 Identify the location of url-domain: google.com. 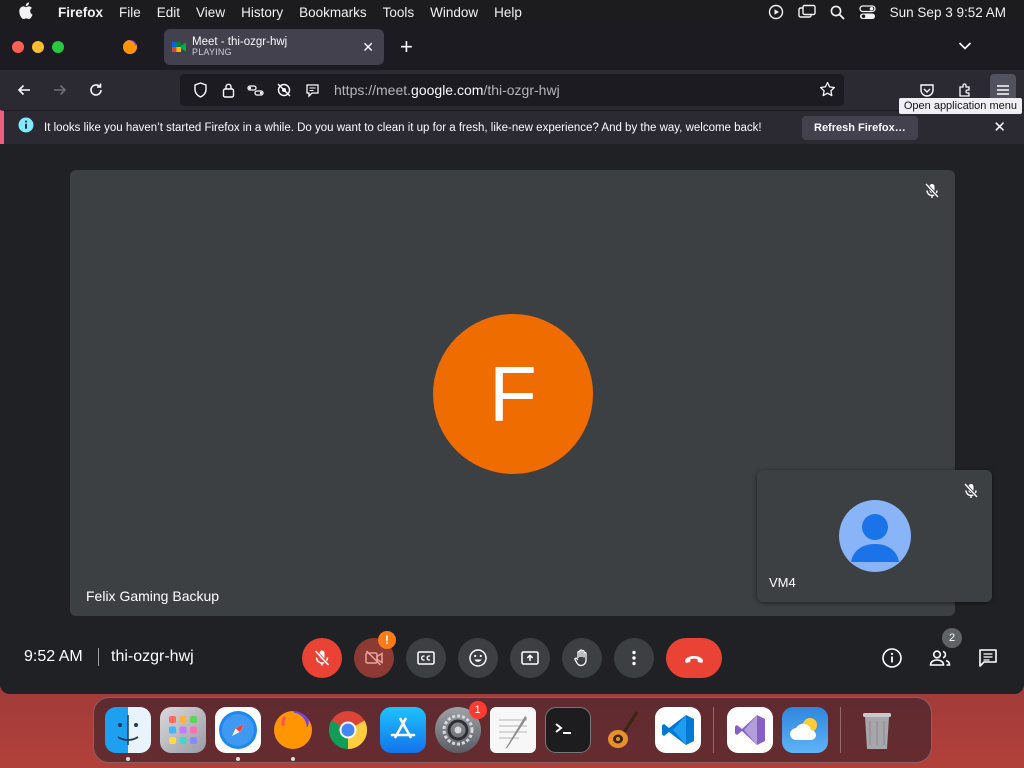
(447, 90).